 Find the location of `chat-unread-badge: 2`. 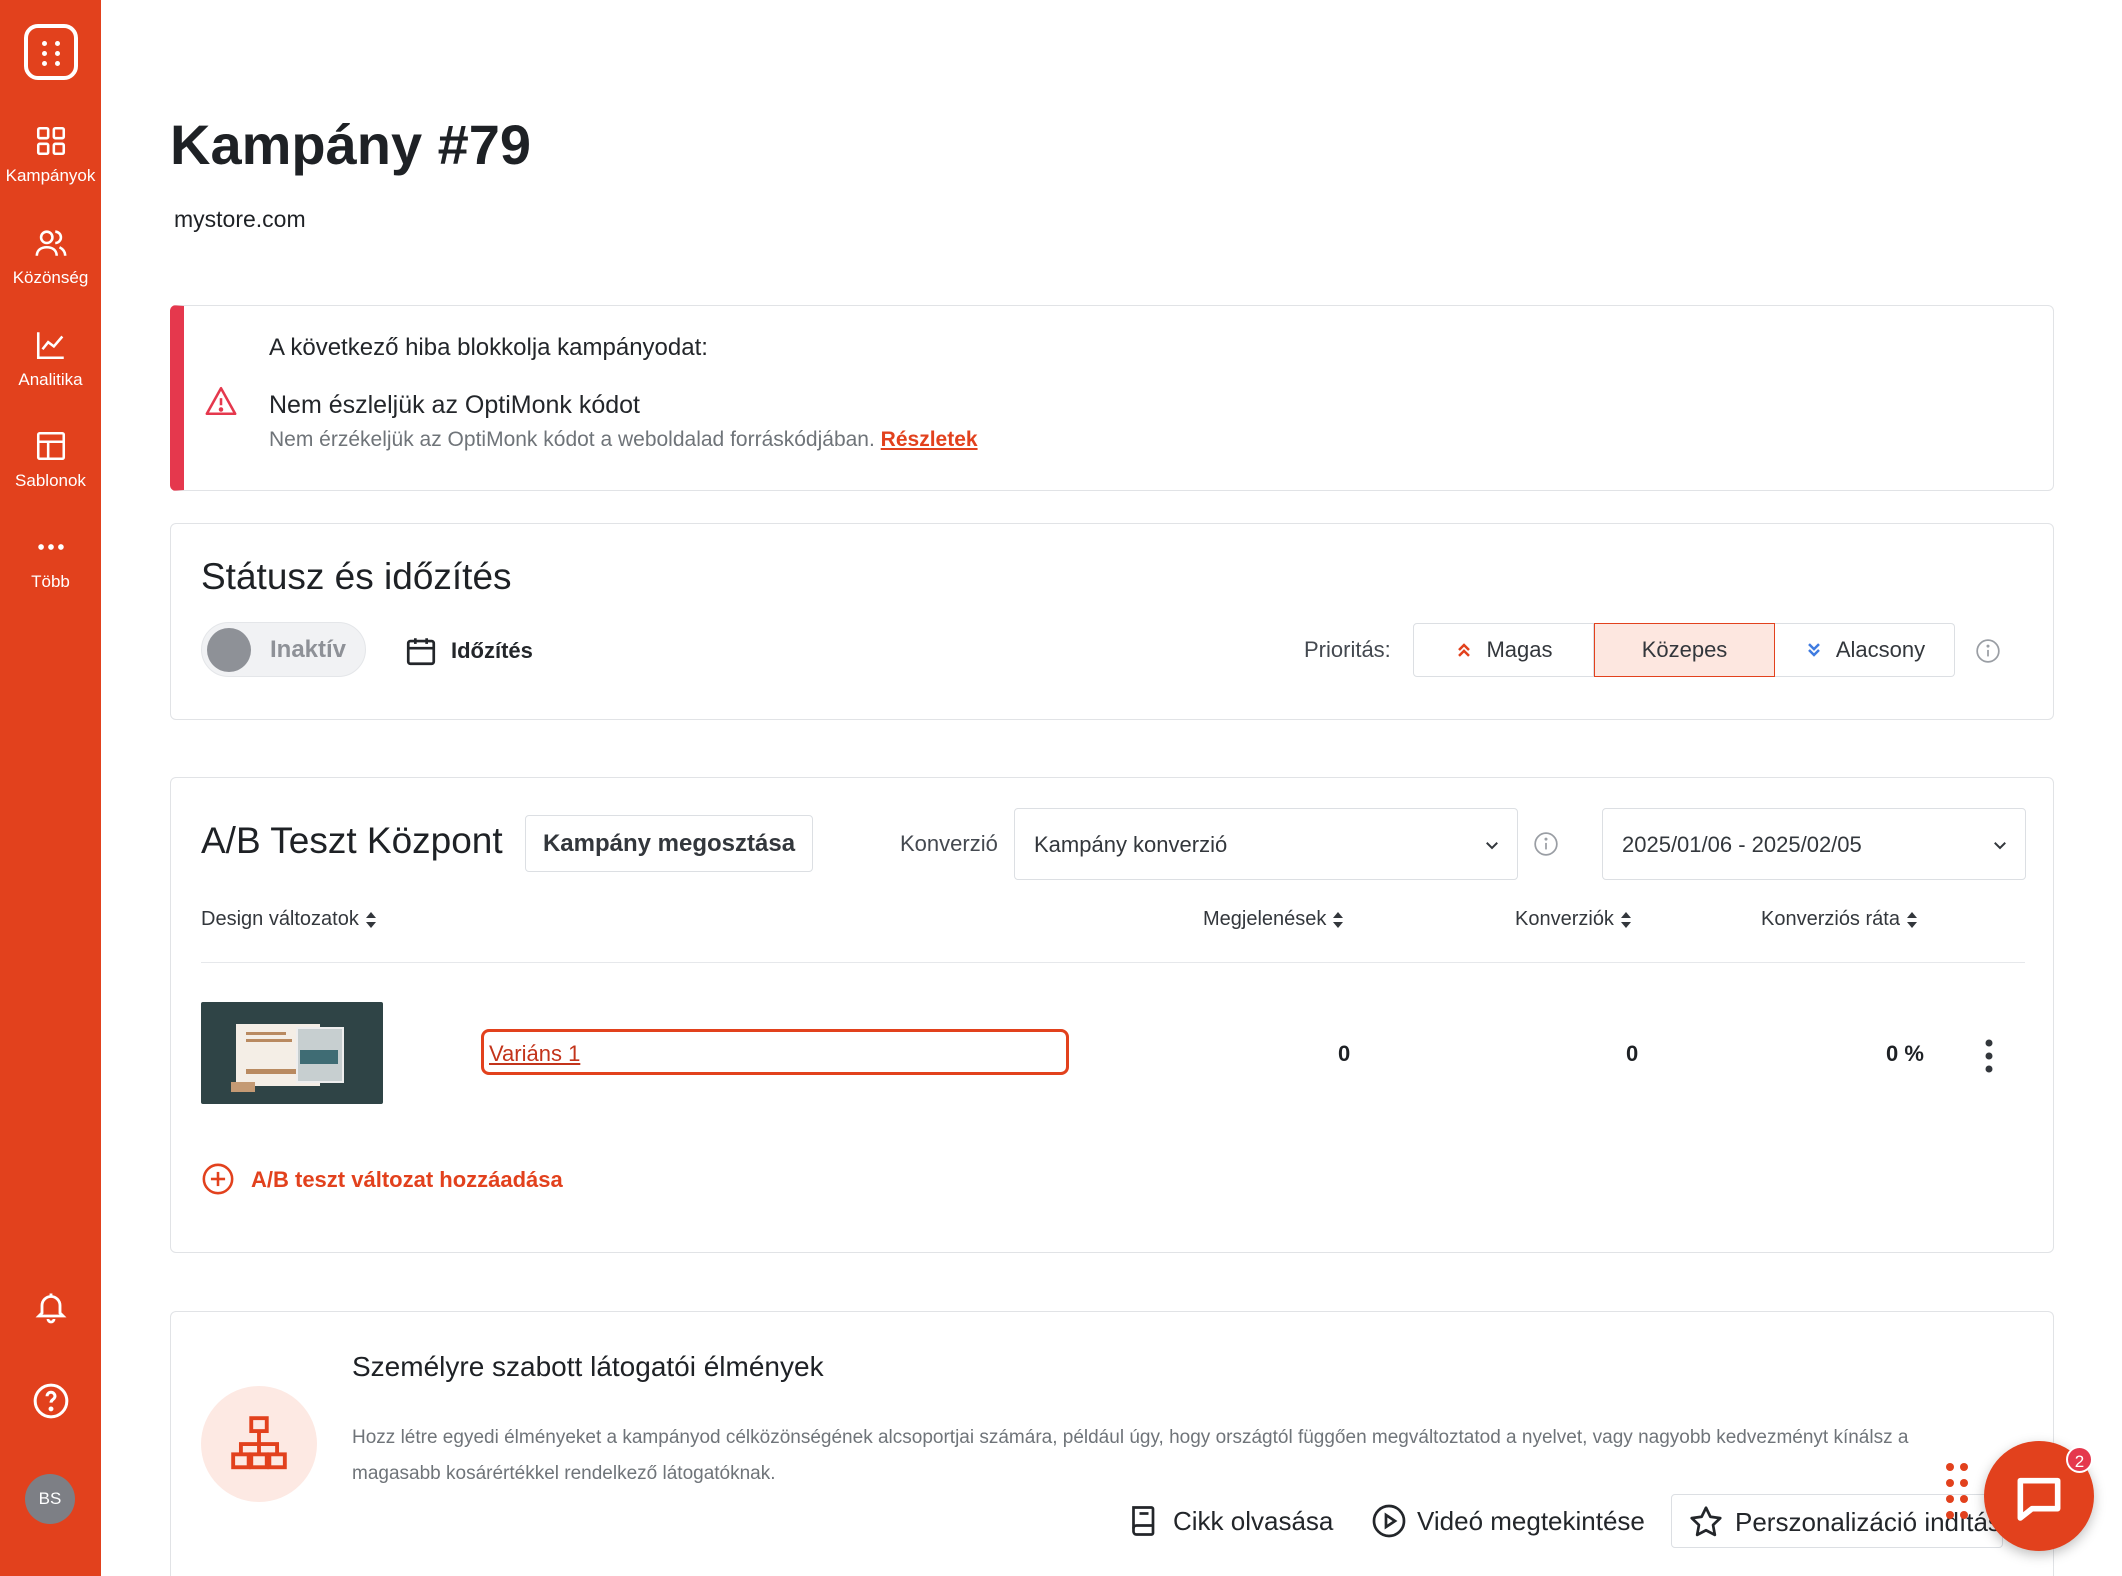

chat-unread-badge: 2 is located at coordinates (2079, 1459).